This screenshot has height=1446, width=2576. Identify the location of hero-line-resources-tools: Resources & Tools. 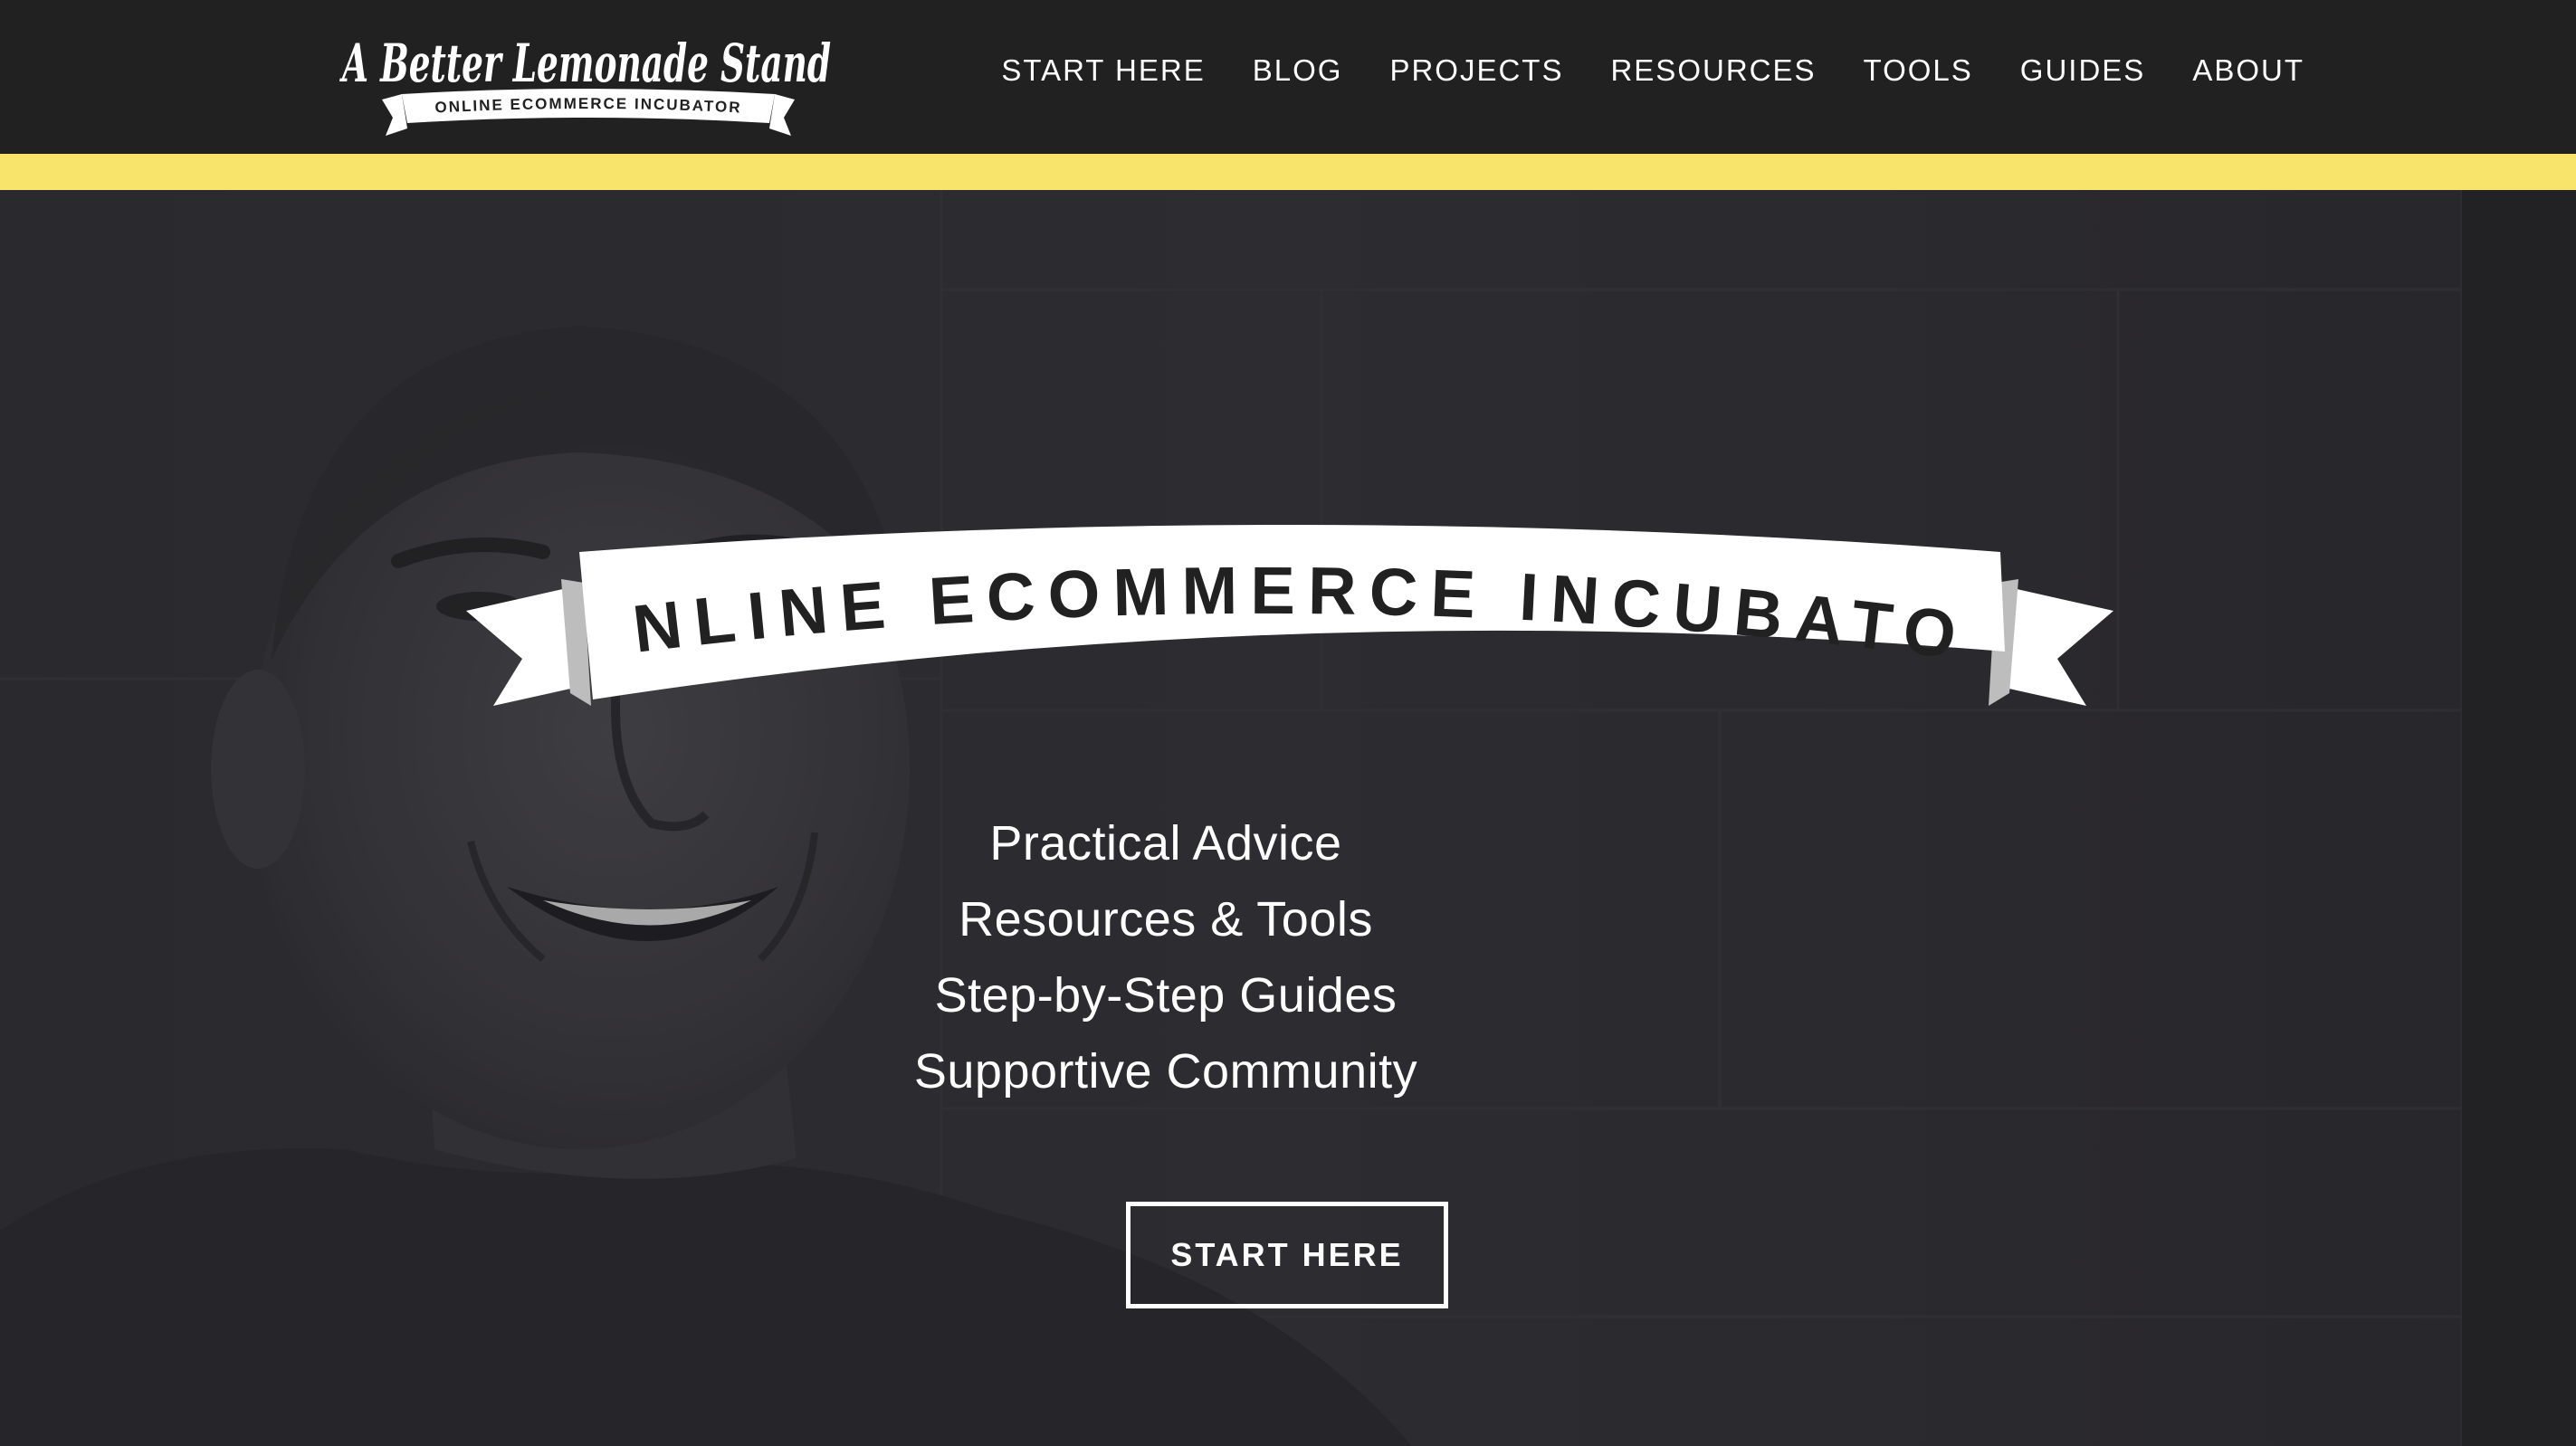
(1166, 920).